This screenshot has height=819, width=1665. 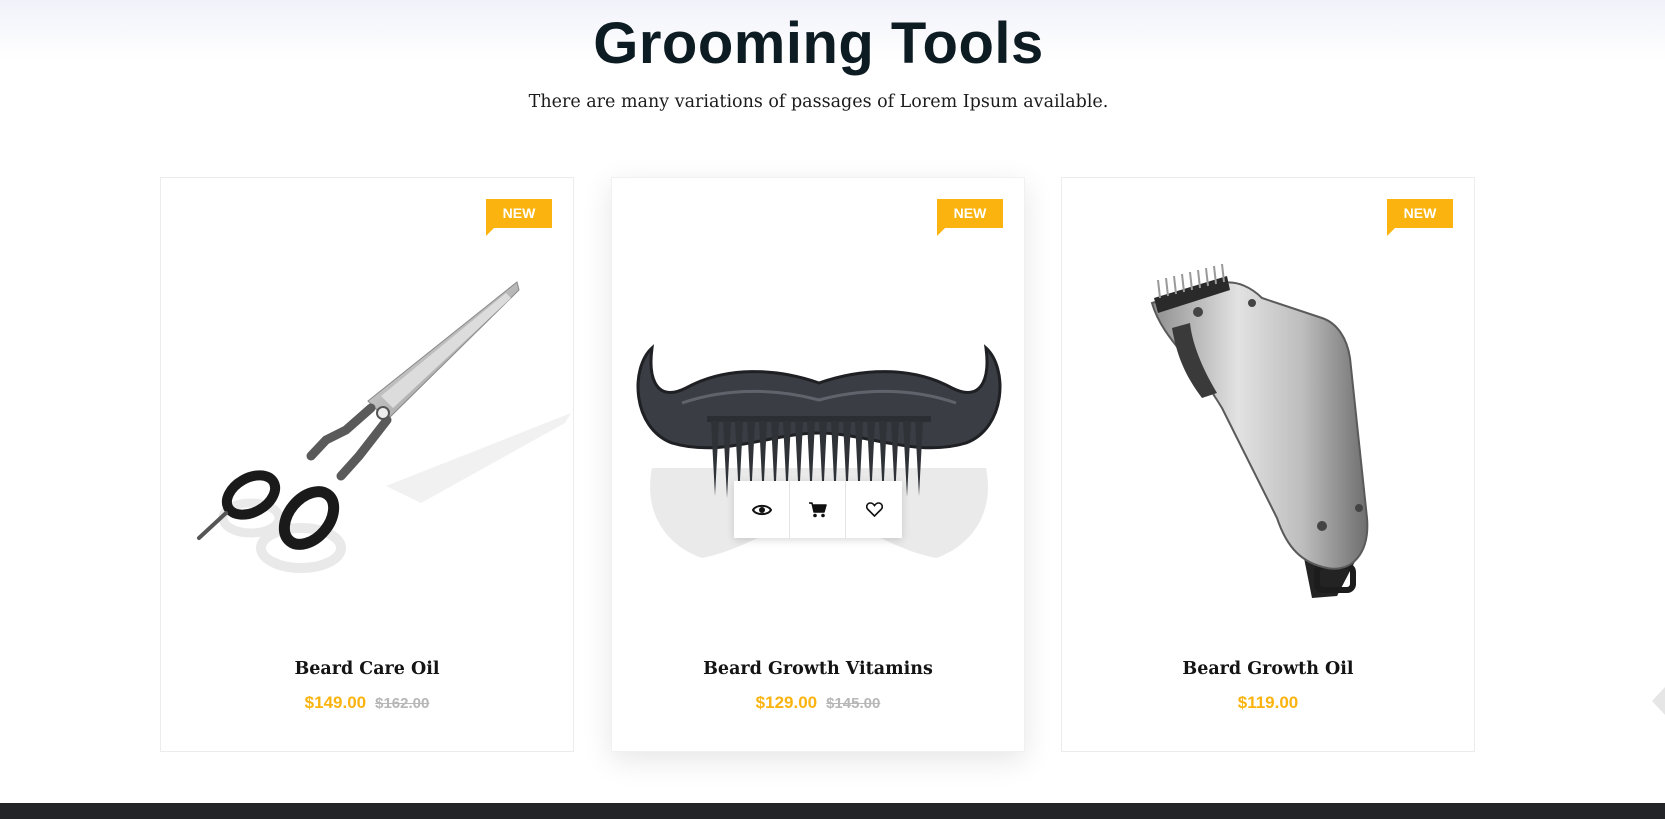 I want to click on hair-clipper-image, so click(x=1269, y=433).